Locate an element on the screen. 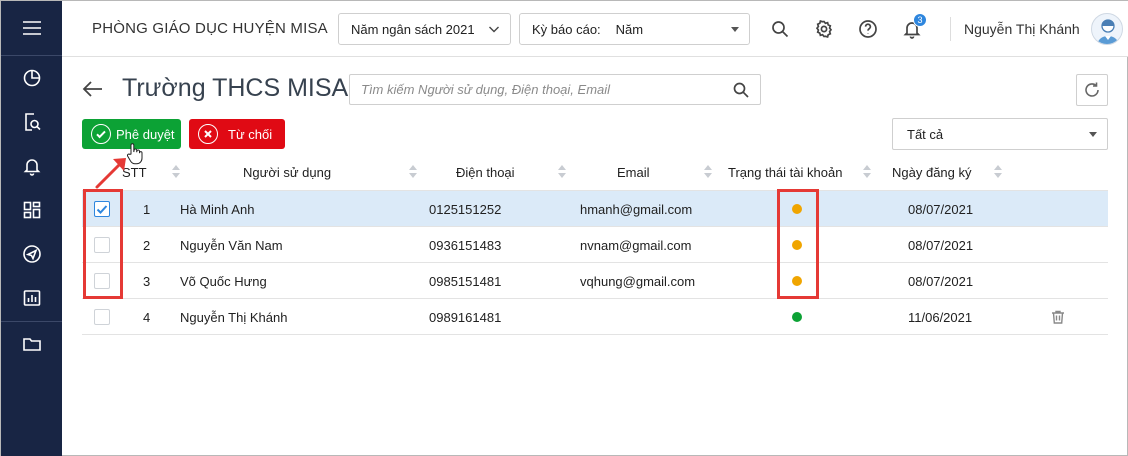 The width and height of the screenshot is (1128, 456). report-icon is located at coordinates (31, 298).